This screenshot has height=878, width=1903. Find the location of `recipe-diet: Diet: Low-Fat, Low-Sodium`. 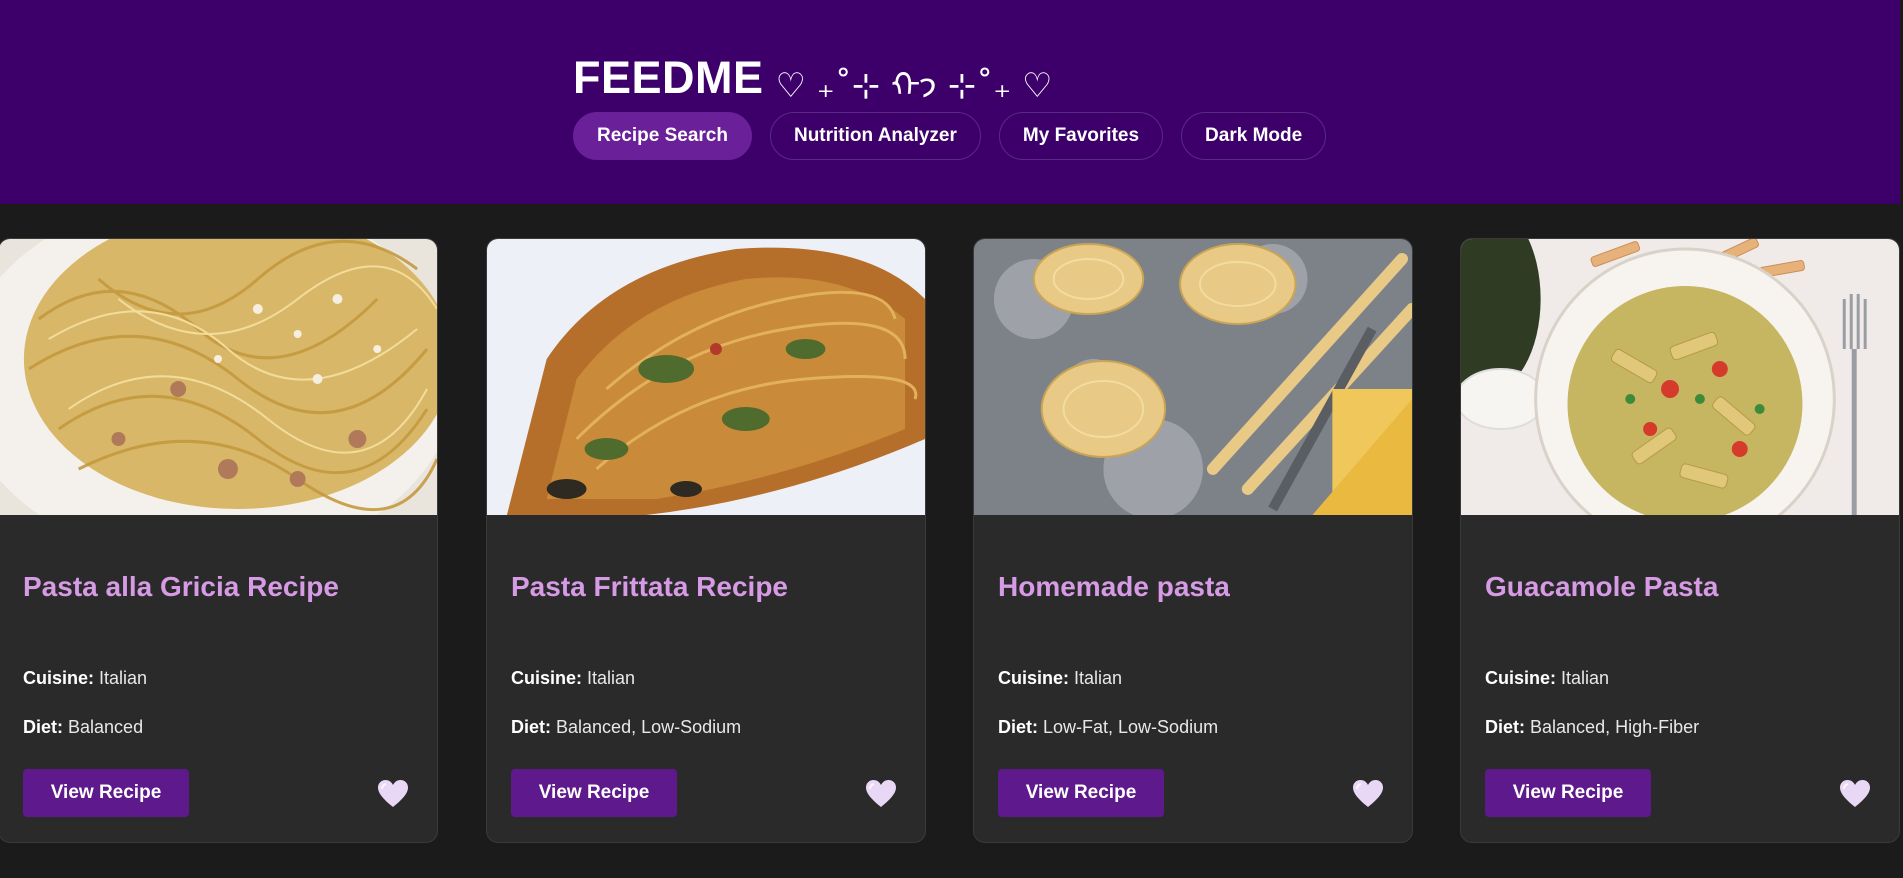

recipe-diet: Diet: Low-Fat, Low-Sodium is located at coordinates (1108, 727).